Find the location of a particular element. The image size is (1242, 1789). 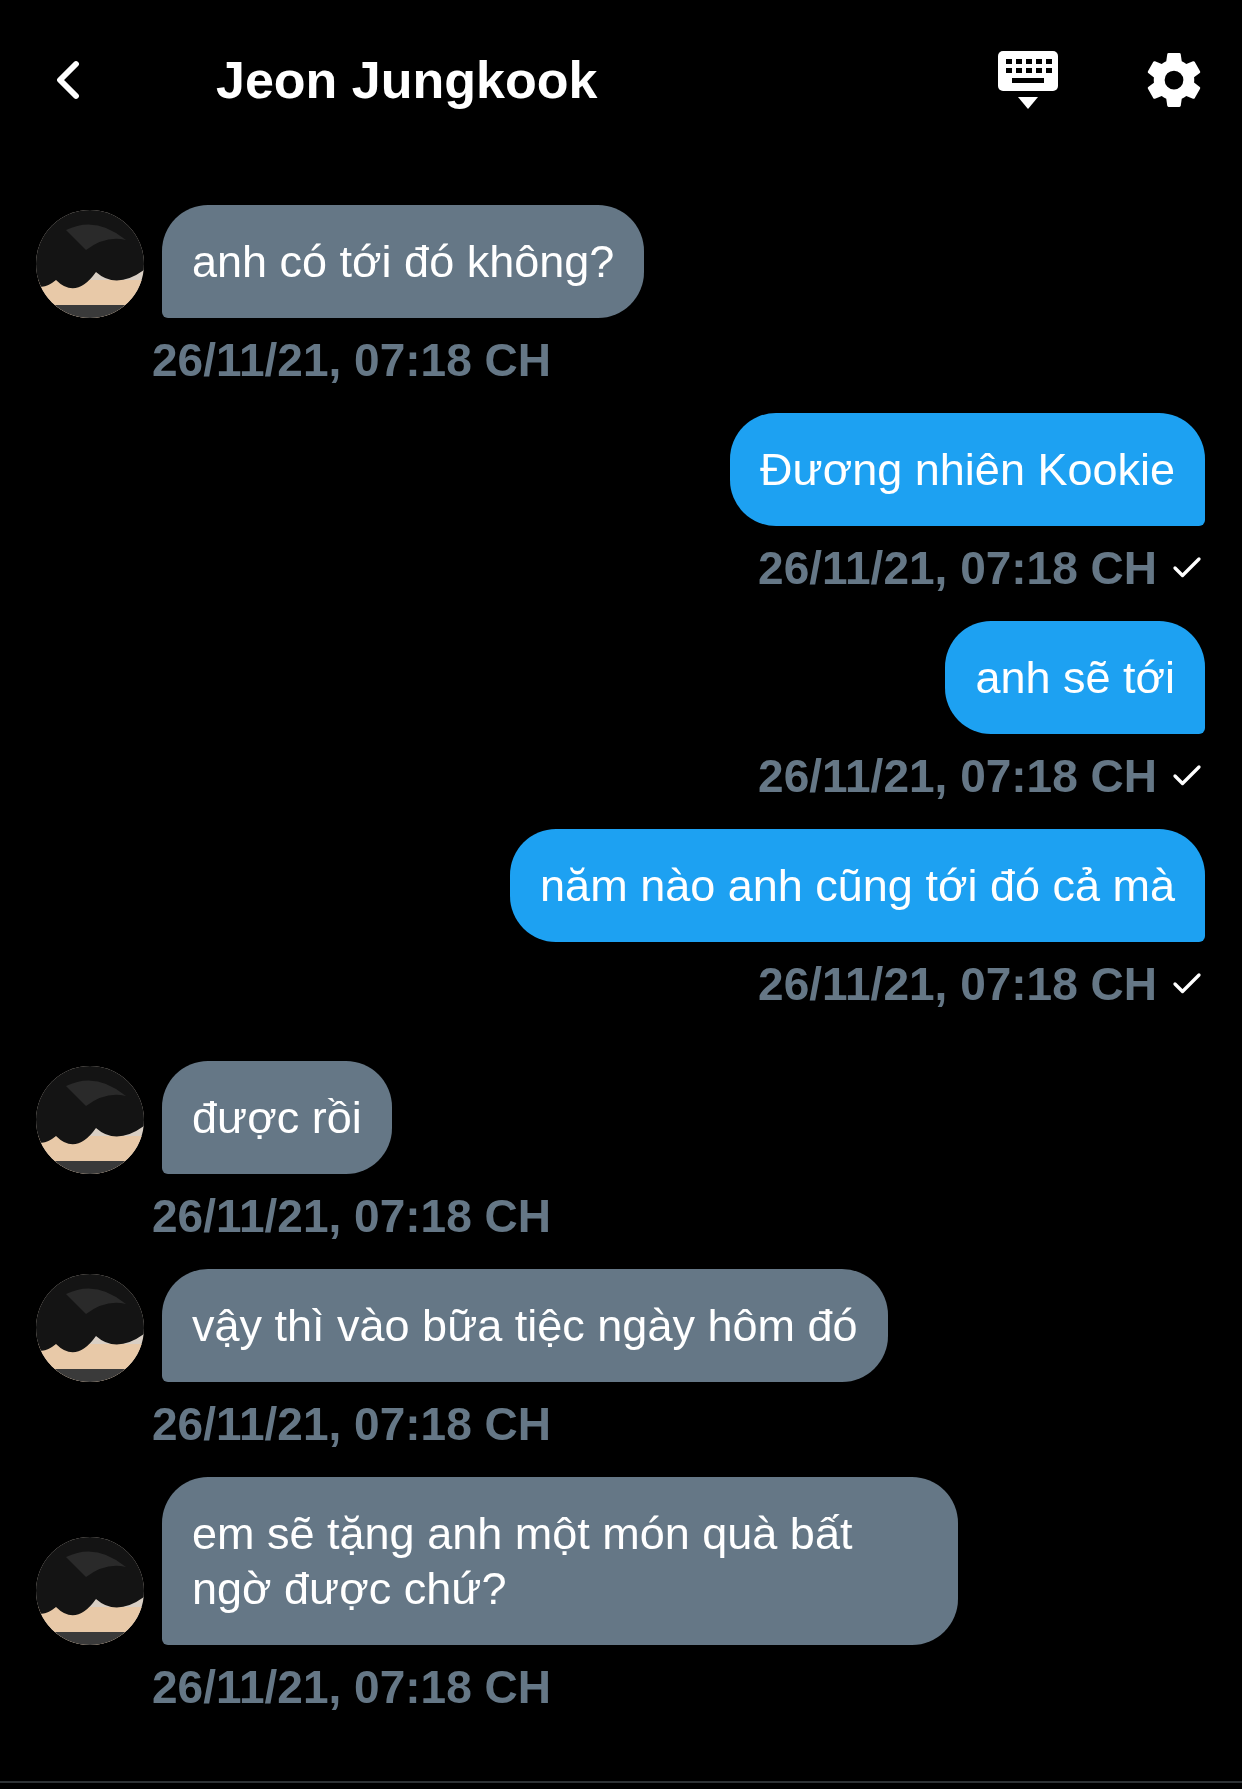

message-bubble: Đương nhiên Kookie is located at coordinates (967, 469).